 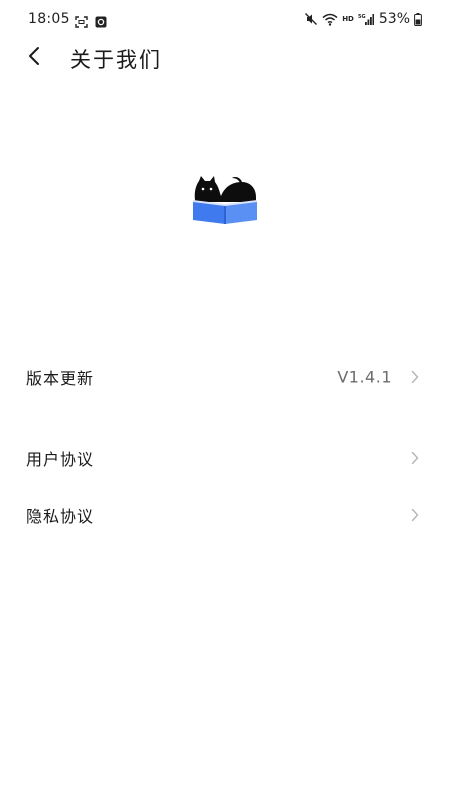 I want to click on signal-icon: 5G, so click(x=366, y=19).